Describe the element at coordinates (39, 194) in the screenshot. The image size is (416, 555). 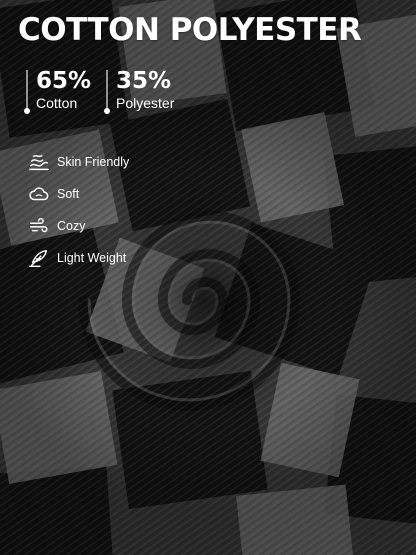
I see `cloud-icon` at that location.